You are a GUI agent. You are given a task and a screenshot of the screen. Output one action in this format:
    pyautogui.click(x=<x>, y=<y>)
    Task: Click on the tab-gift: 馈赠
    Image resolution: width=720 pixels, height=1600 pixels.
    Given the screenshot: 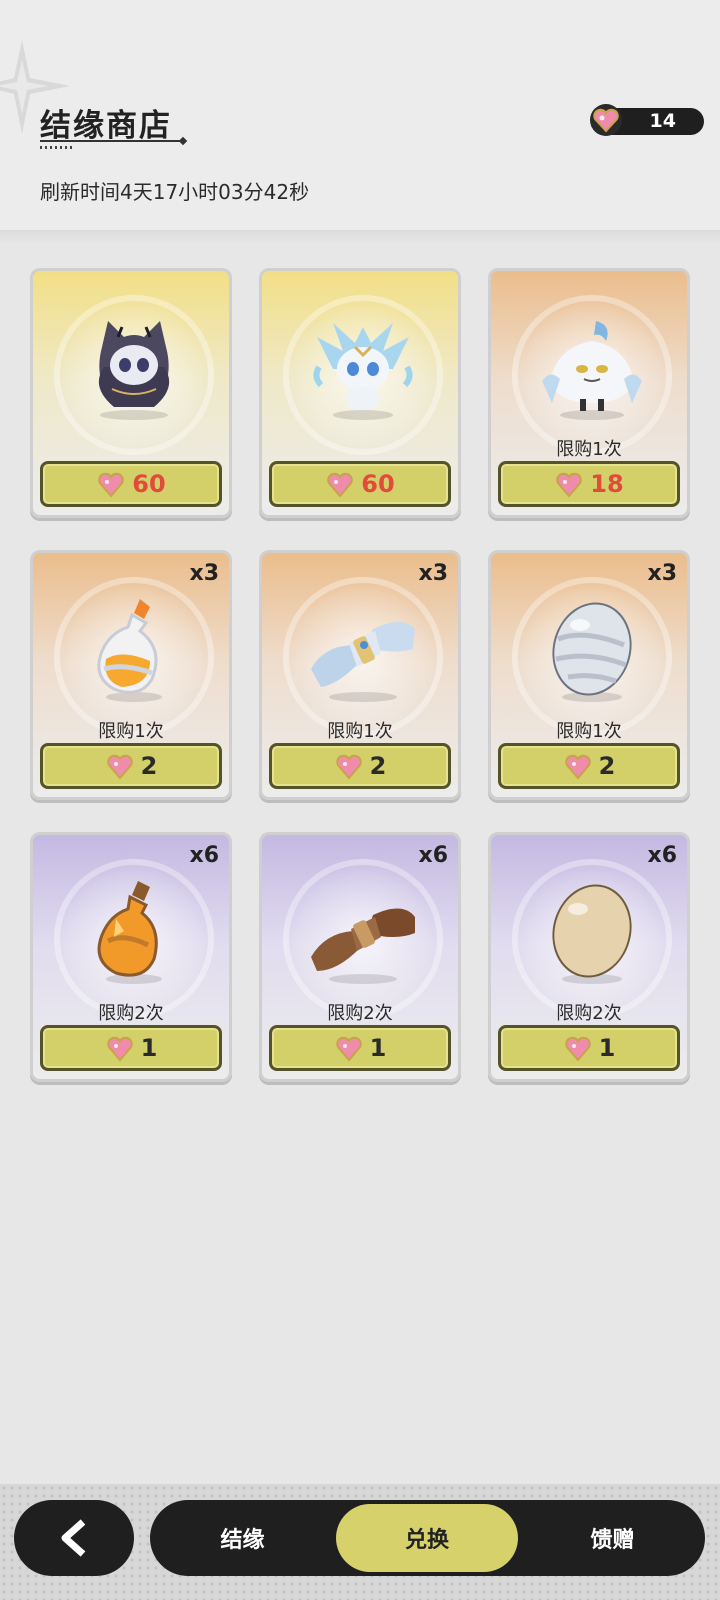 What is the action you would take?
    pyautogui.click(x=612, y=1538)
    